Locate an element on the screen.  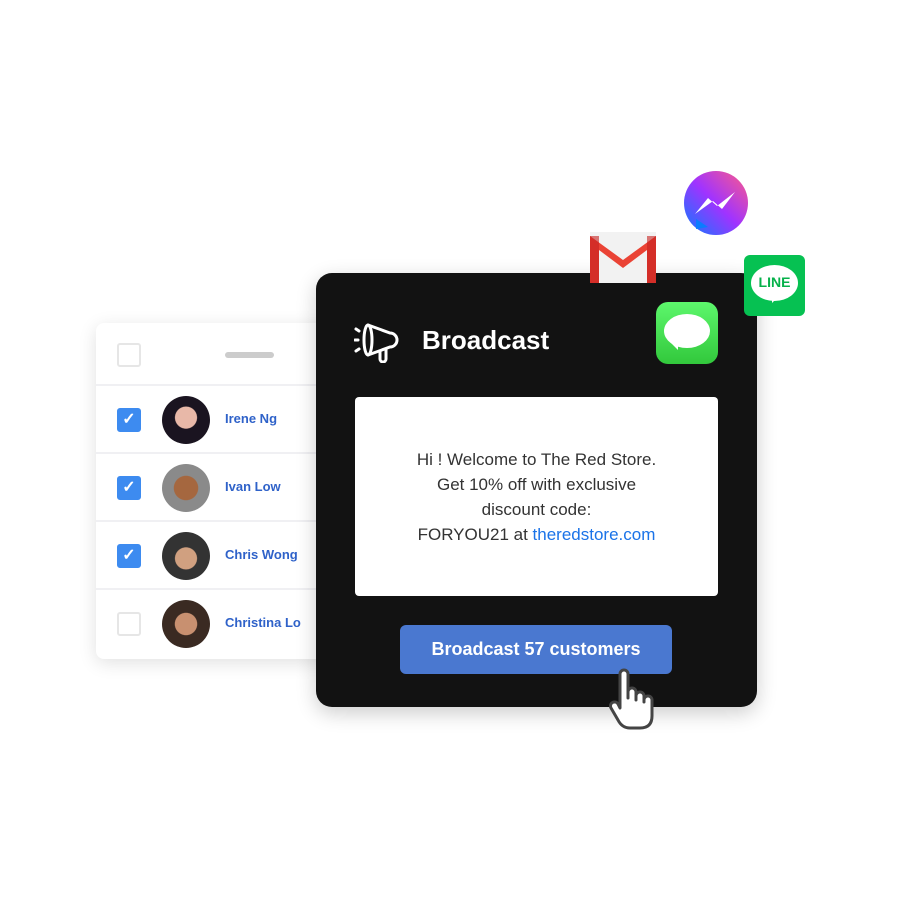
contact-name: Chris Wong is located at coordinates (261, 554).